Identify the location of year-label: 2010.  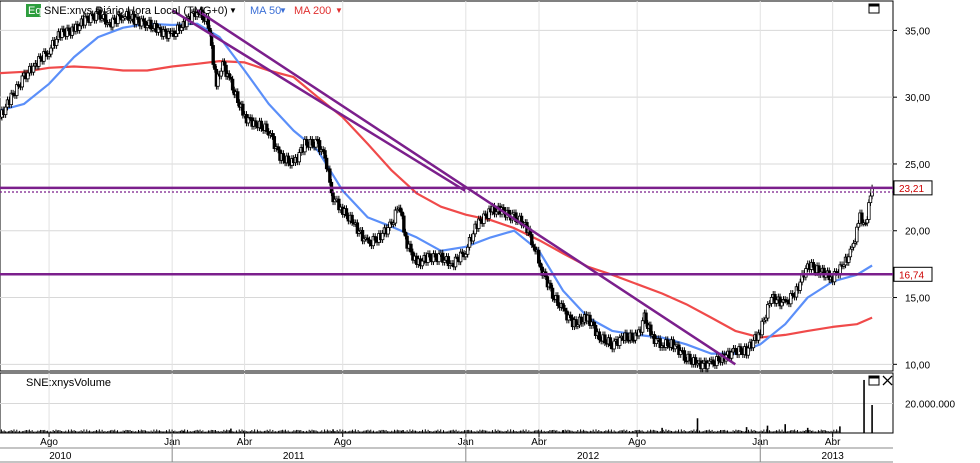
(60, 456).